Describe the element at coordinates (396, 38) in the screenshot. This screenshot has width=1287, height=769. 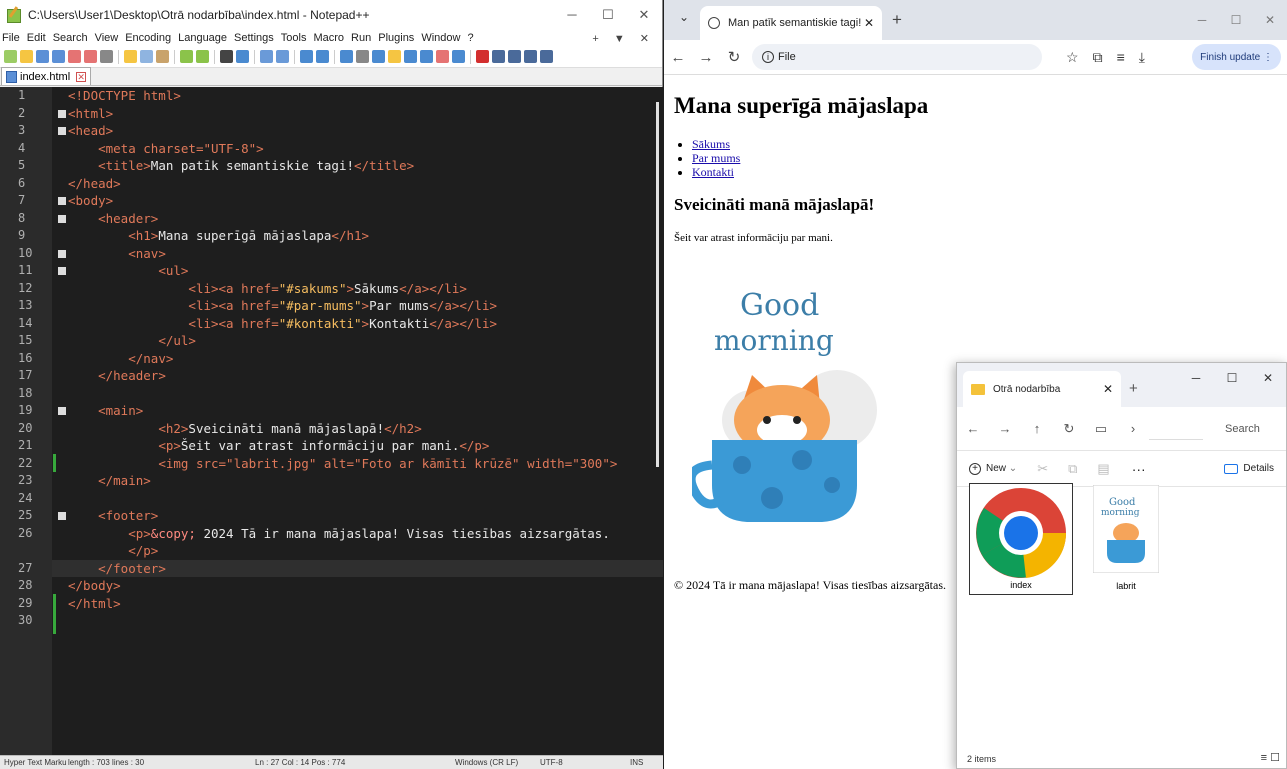
I see `menu-plugins: Plugins` at that location.